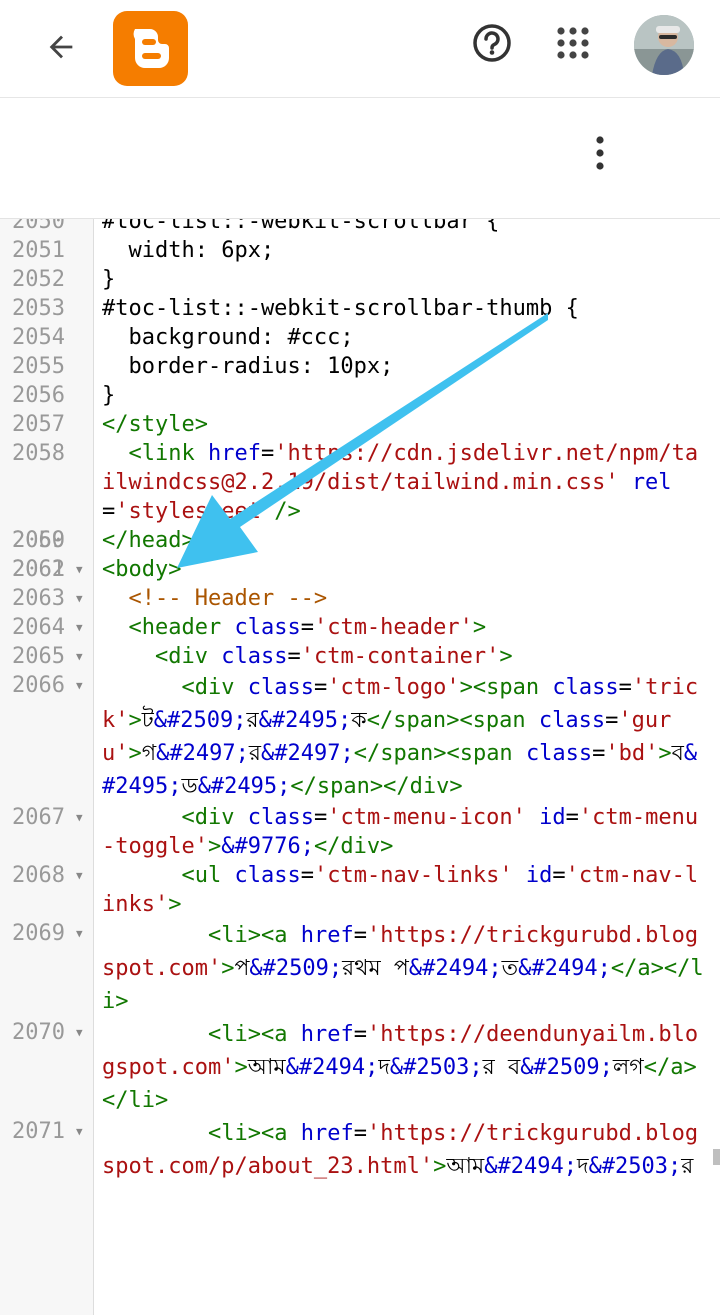  Describe the element at coordinates (360, 49) in the screenshot. I see `app-bar` at that location.